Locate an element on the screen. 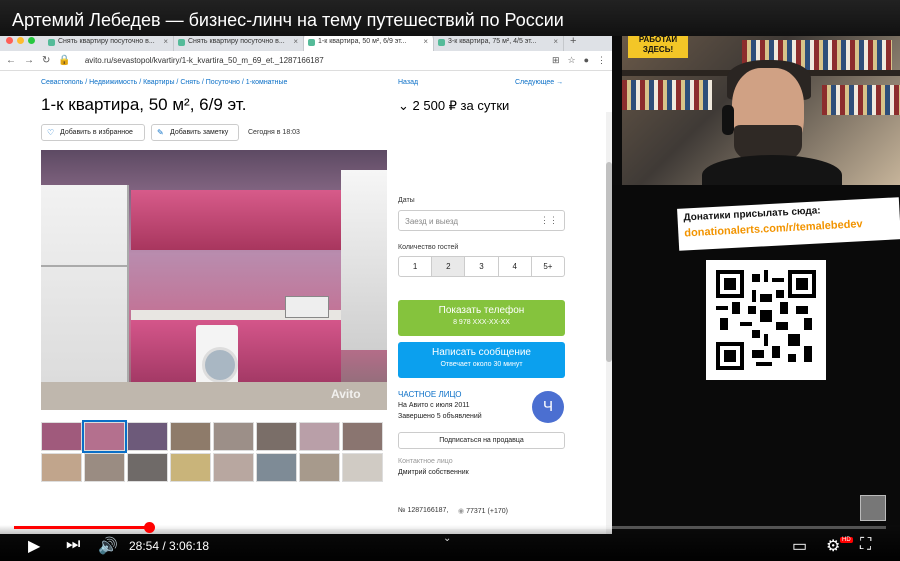  calendar-icon: ⋮⋮ is located at coordinates (549, 220).